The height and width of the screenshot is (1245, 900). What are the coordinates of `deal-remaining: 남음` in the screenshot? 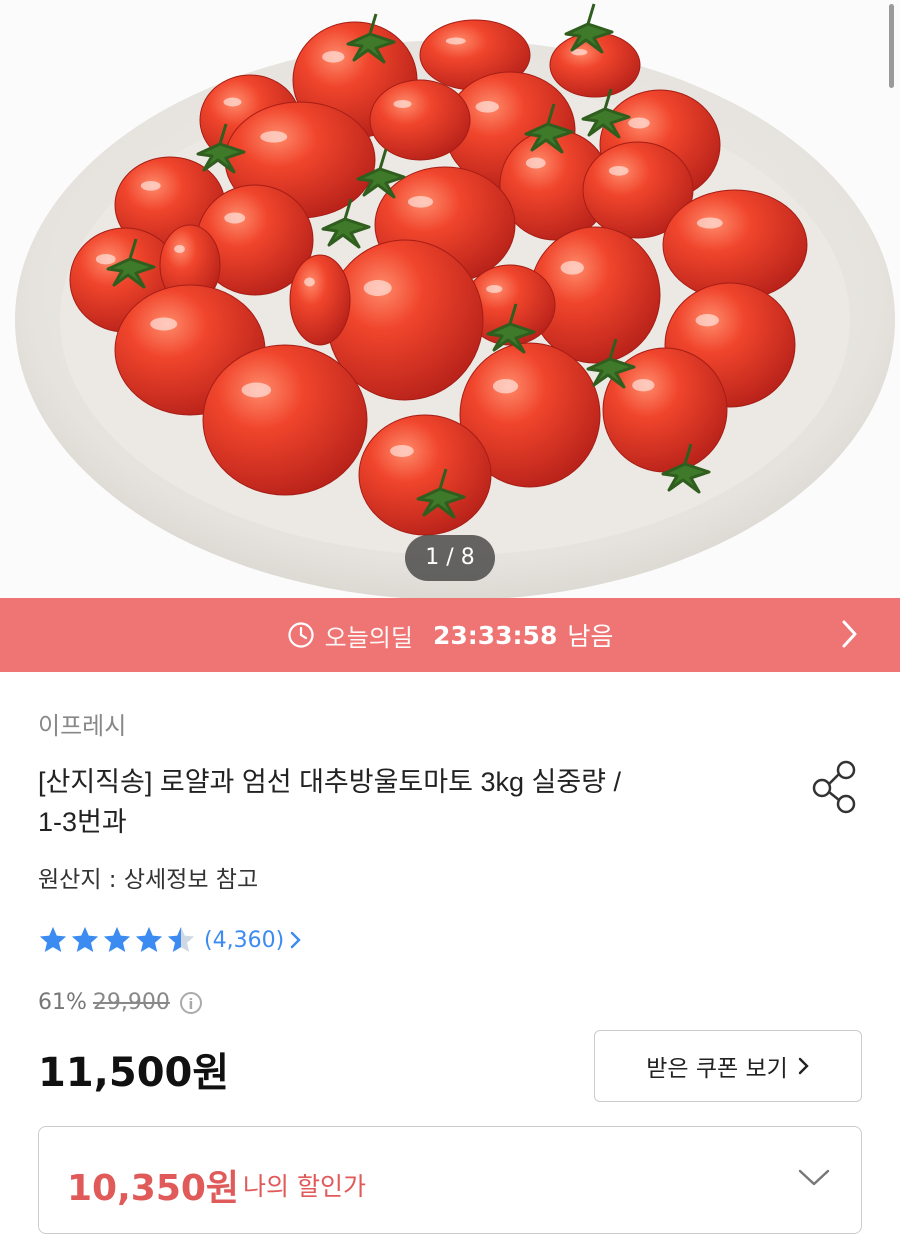 It's located at (590, 636).